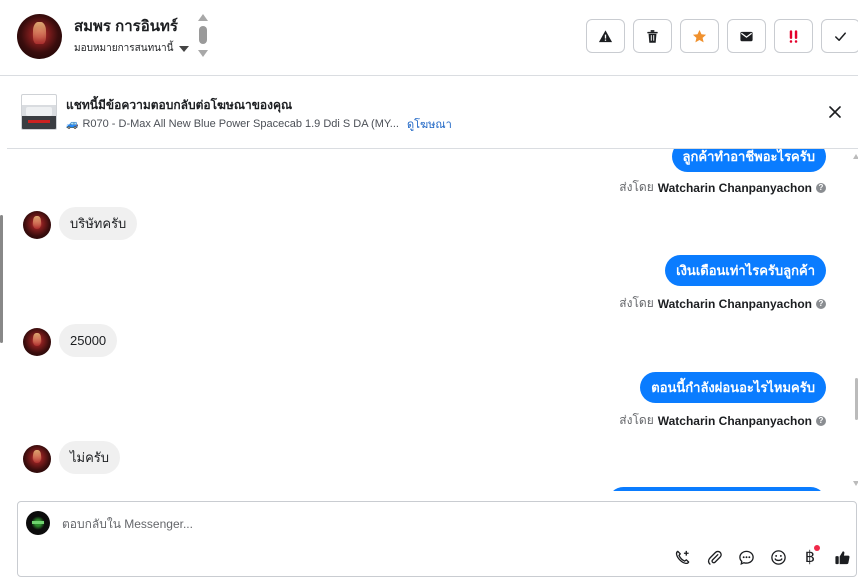 The height and width of the screenshot is (579, 858). I want to click on left-scrollbar, so click(1, 279).